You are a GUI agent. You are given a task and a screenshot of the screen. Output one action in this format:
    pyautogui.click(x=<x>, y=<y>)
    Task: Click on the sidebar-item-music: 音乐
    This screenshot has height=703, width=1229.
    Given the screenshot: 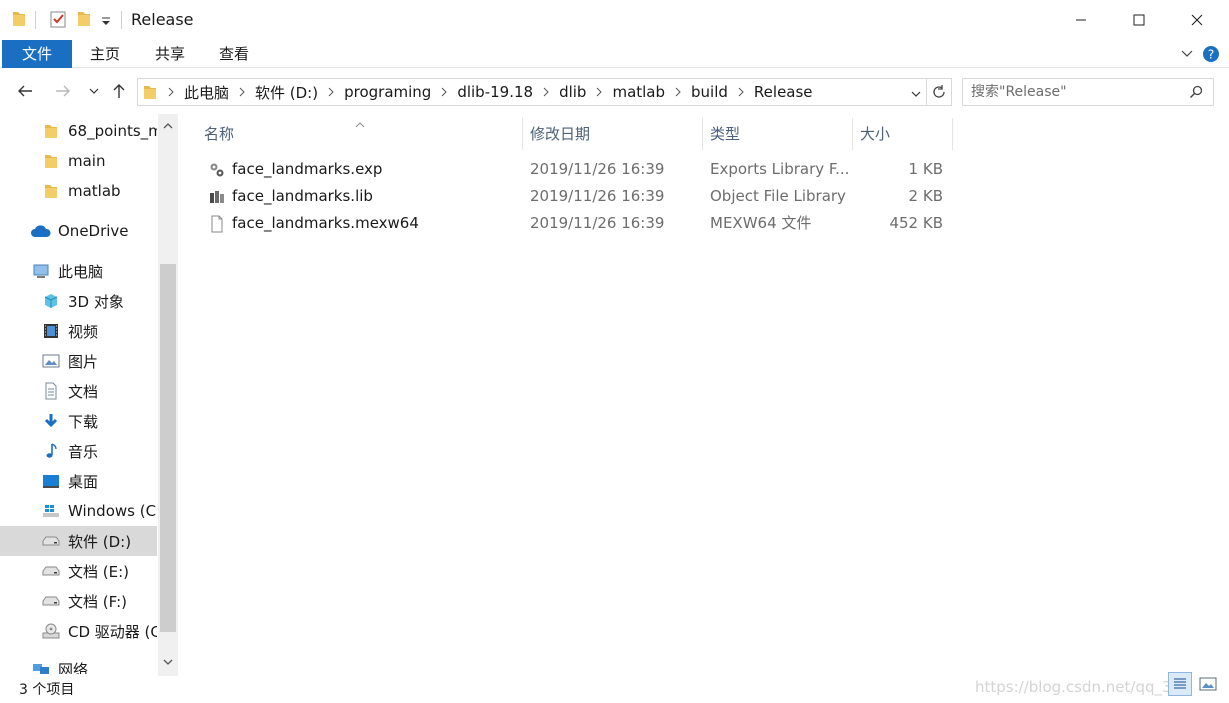 What is the action you would take?
    pyautogui.click(x=78, y=451)
    